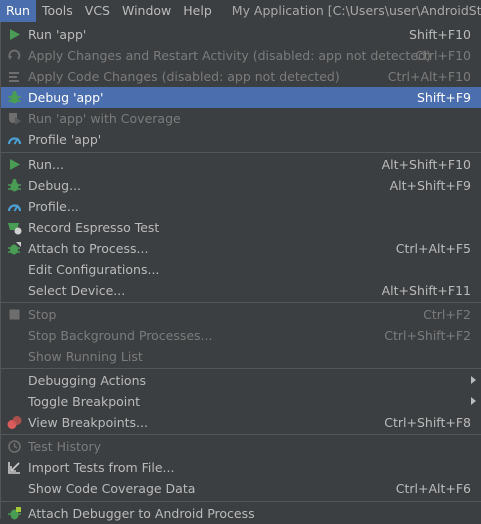 This screenshot has width=481, height=524. What do you see at coordinates (85, 356) in the screenshot?
I see `menu-item-label: Show Running List` at bounding box center [85, 356].